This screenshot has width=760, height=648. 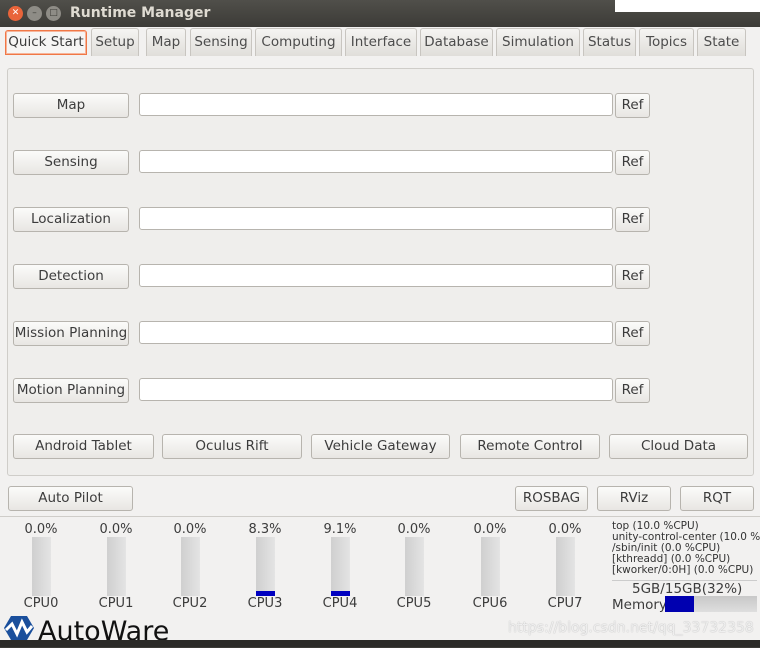 I want to click on cpu-label: CPU5, so click(x=414, y=603).